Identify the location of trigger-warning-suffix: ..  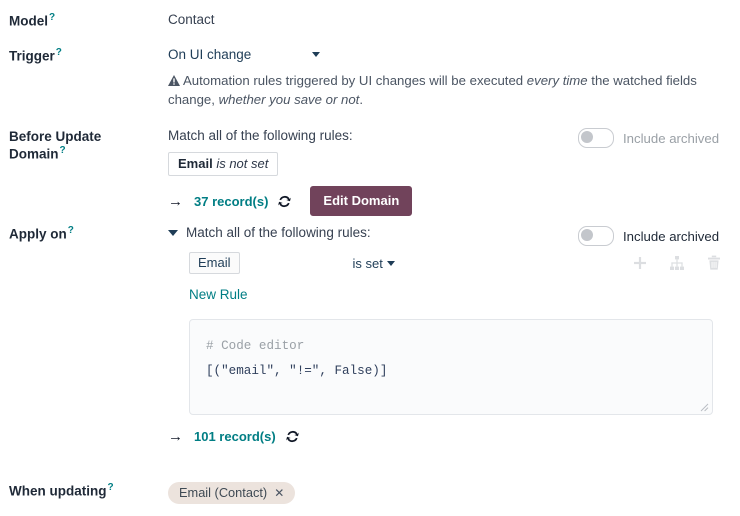
(361, 99).